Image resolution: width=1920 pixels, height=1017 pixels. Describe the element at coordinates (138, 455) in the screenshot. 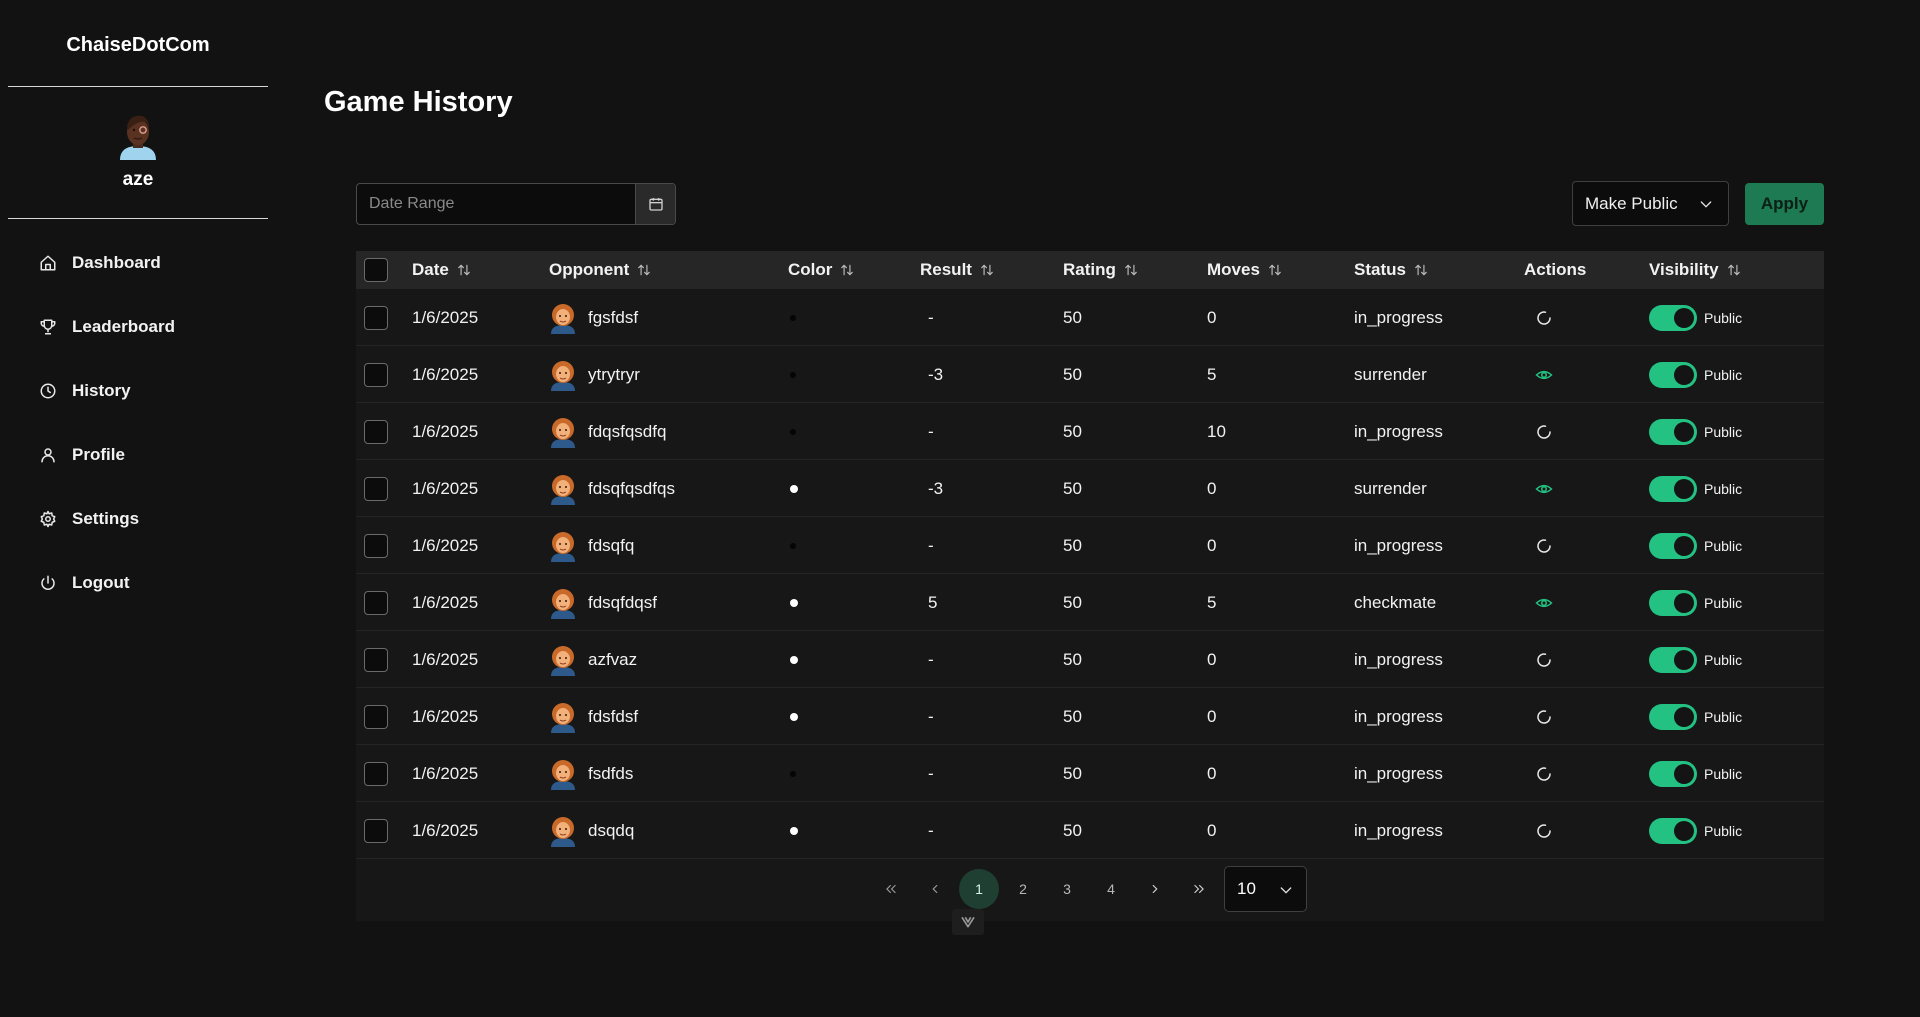

I see `sidebar-item-profile: Profile` at that location.